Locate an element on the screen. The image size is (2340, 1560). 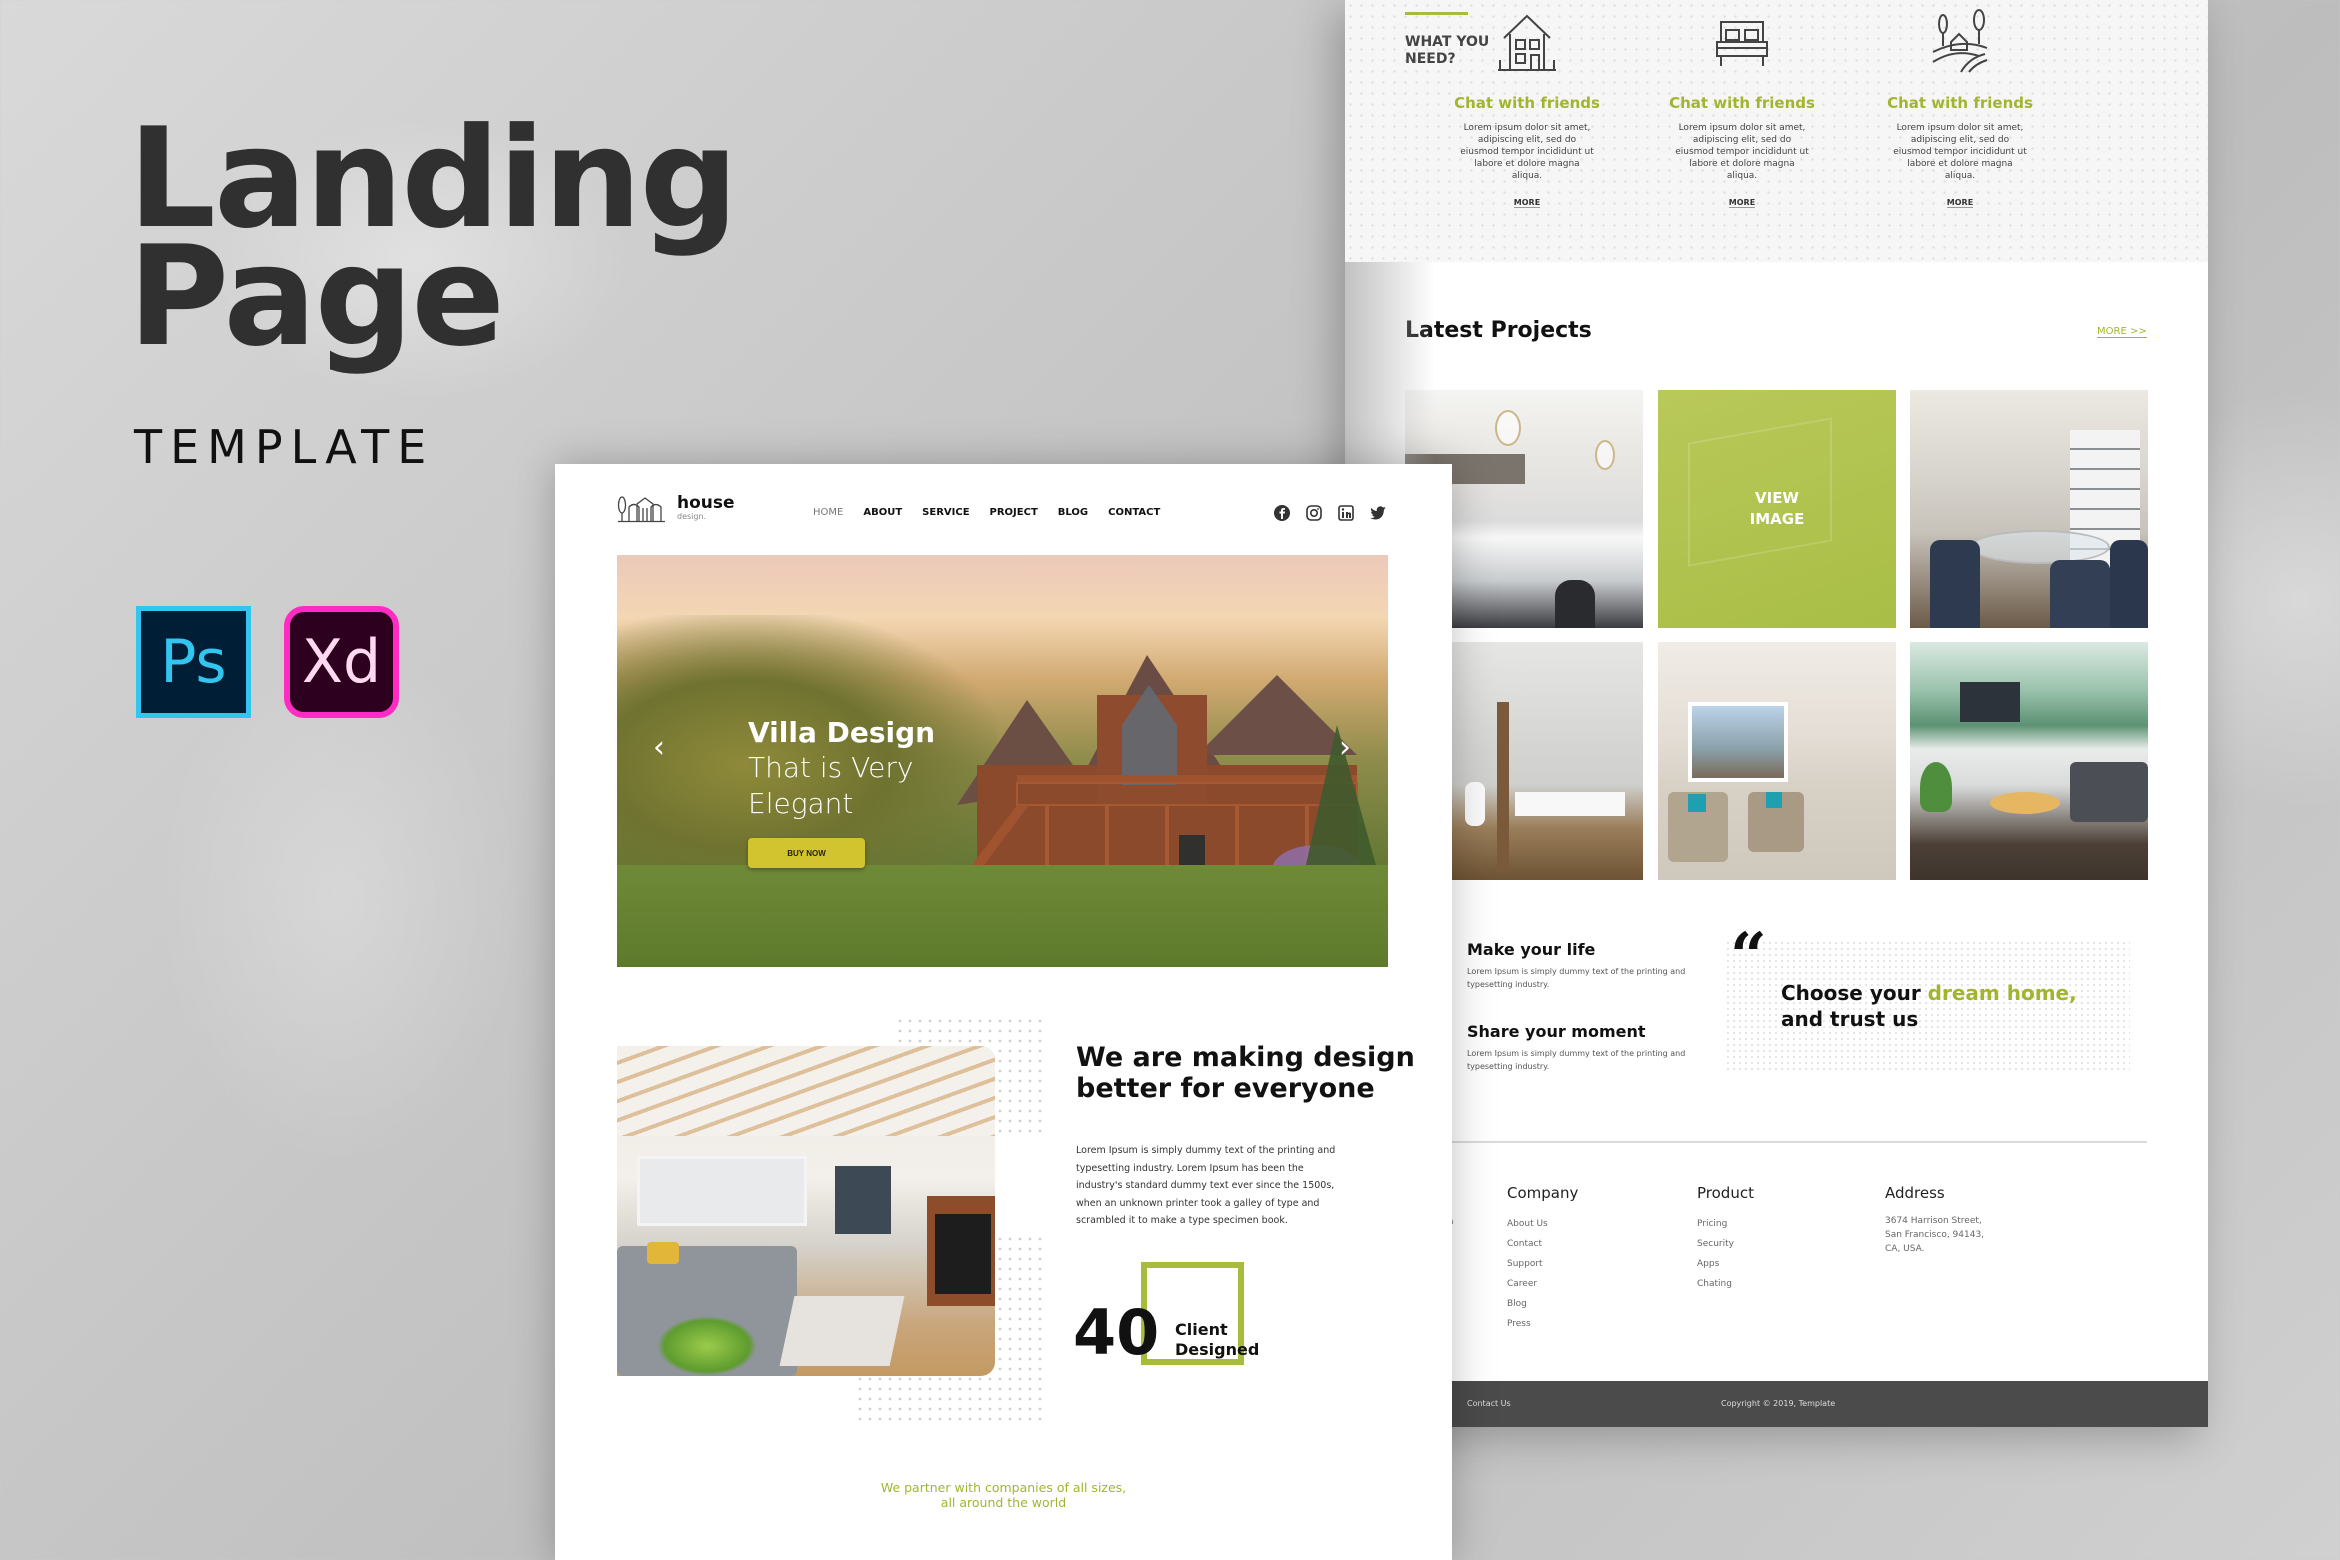
nav-project: PROJECT is located at coordinates (1014, 512).